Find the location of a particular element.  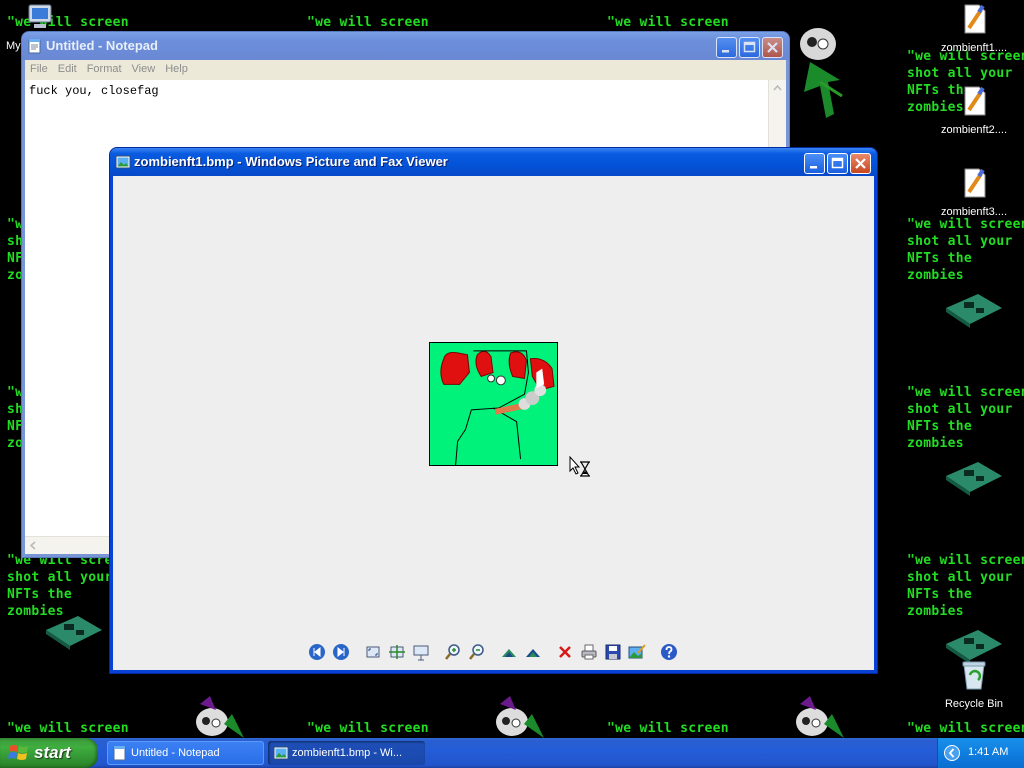

windows-logo-icon is located at coordinates (18, 752).